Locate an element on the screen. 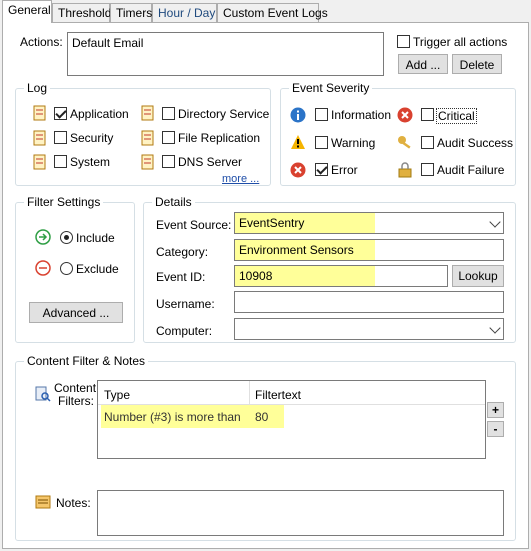 This screenshot has height=551, width=531. severity-error-checkbox is located at coordinates (321, 169).